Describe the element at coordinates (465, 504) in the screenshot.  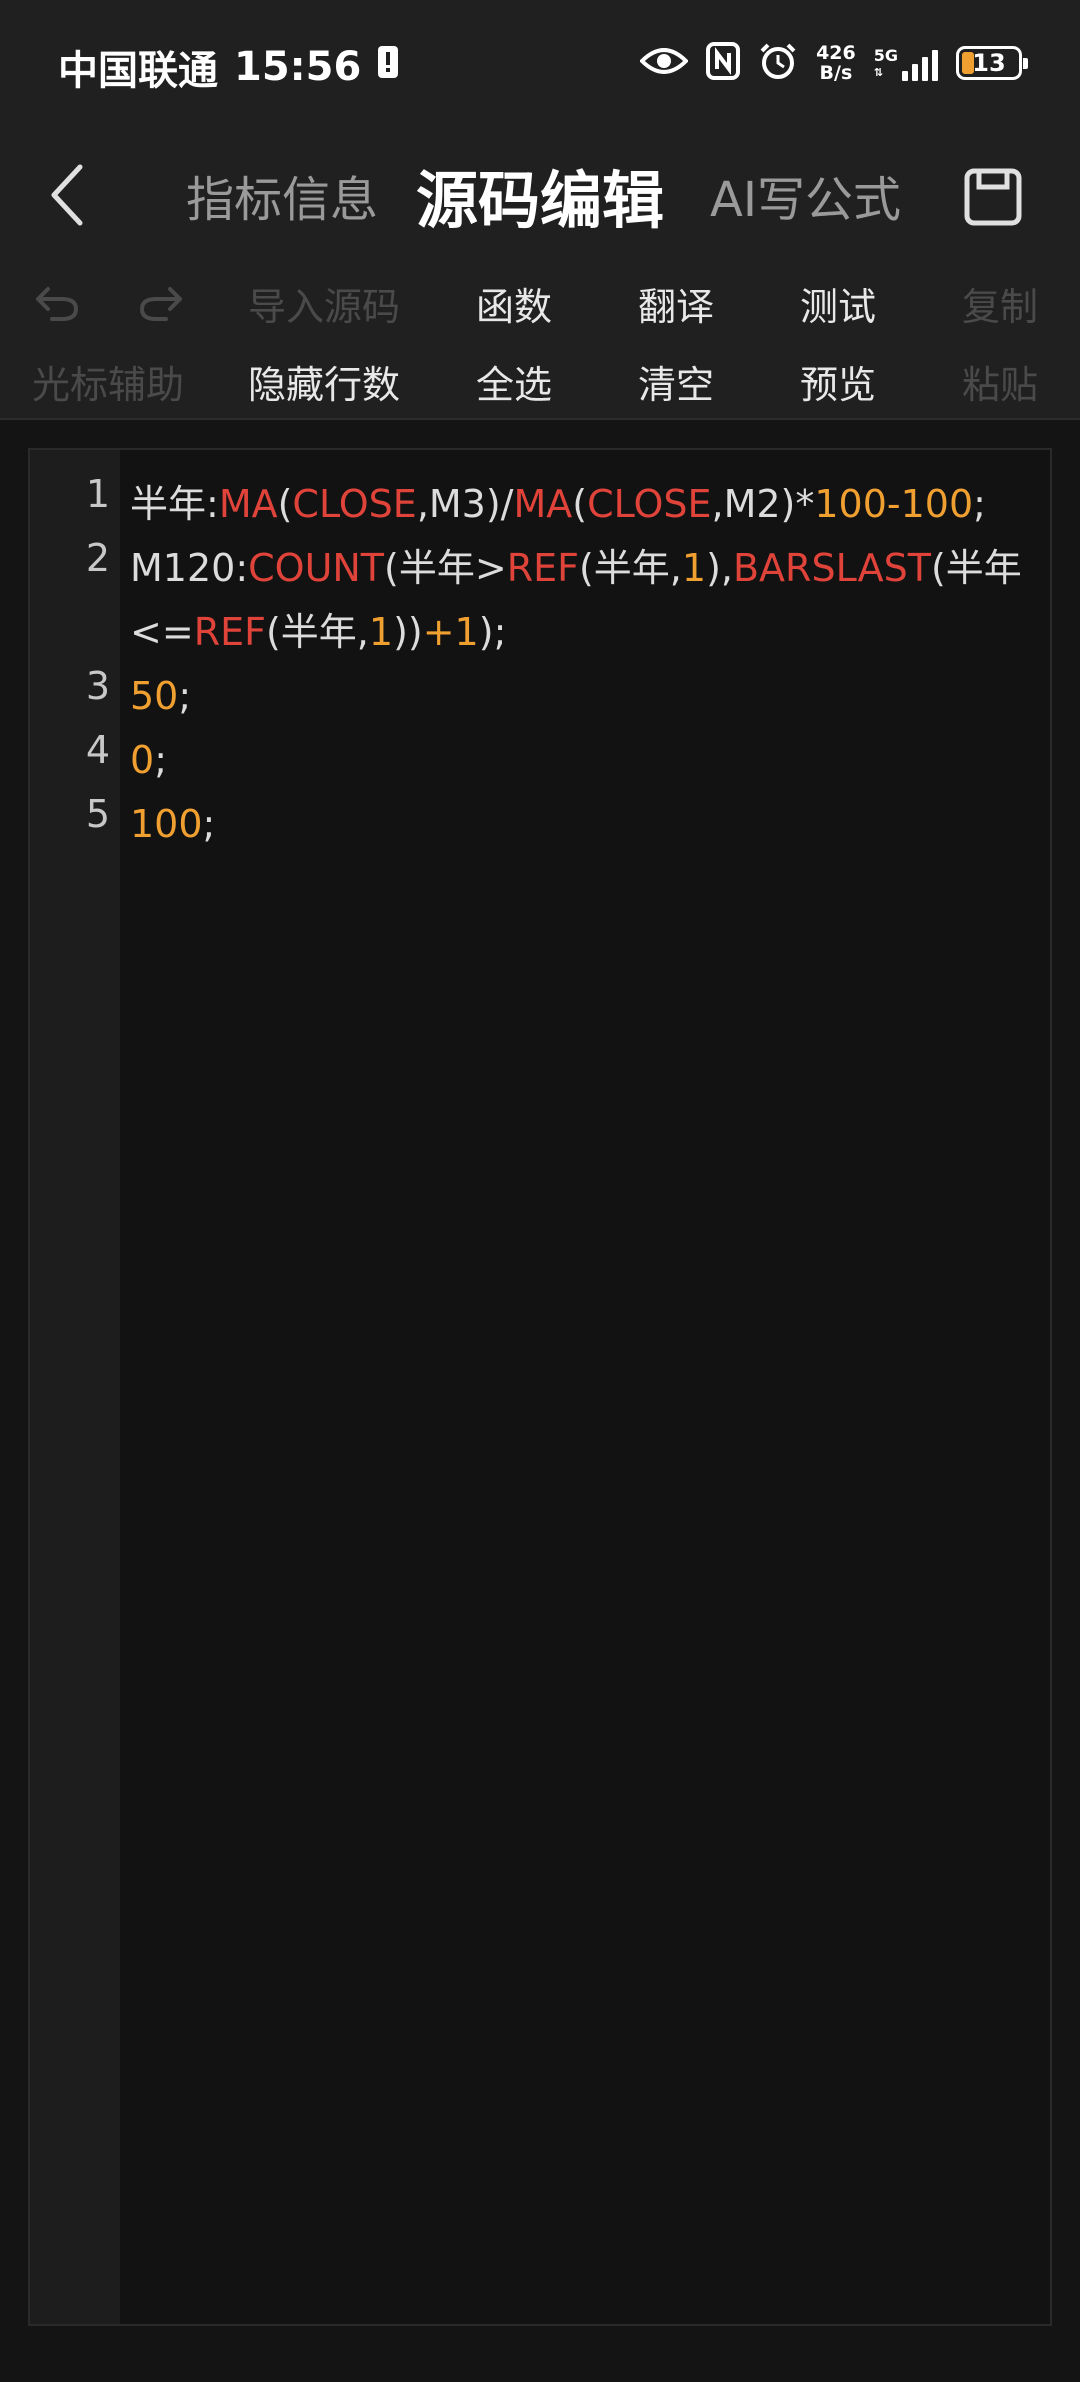
I see `code-token: ,M3)/` at that location.